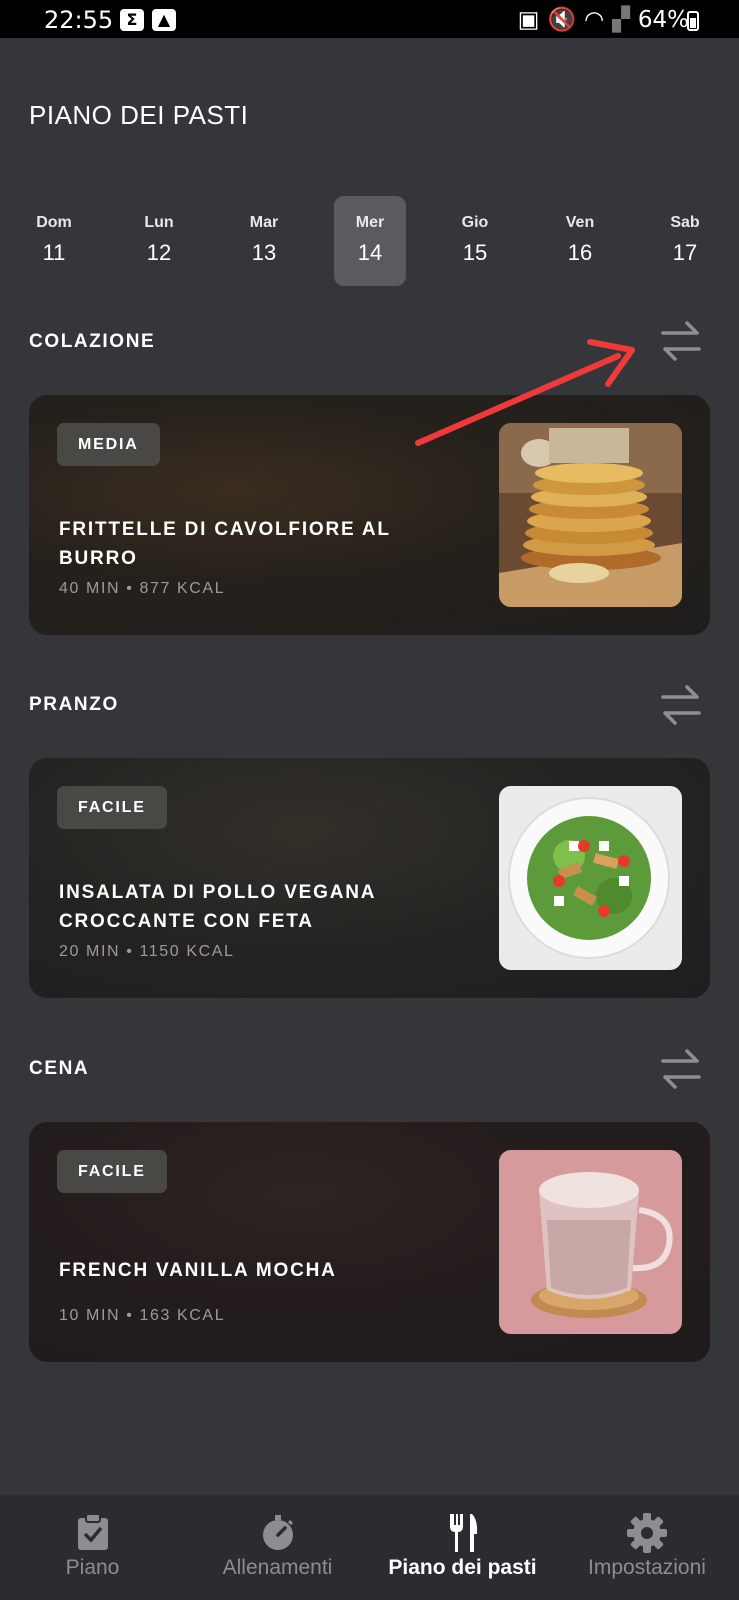  What do you see at coordinates (142, 588) in the screenshot?
I see `meal-meta: 40 MIN • 877 KCAL` at bounding box center [142, 588].